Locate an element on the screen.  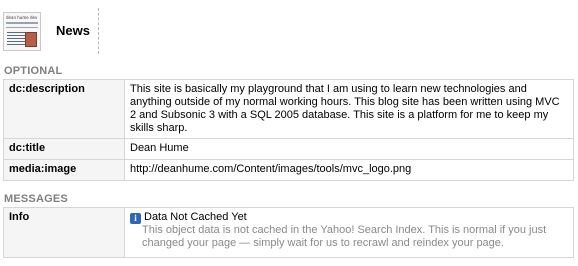
site-thumbnail: dean hume dev is located at coordinates (22, 31).